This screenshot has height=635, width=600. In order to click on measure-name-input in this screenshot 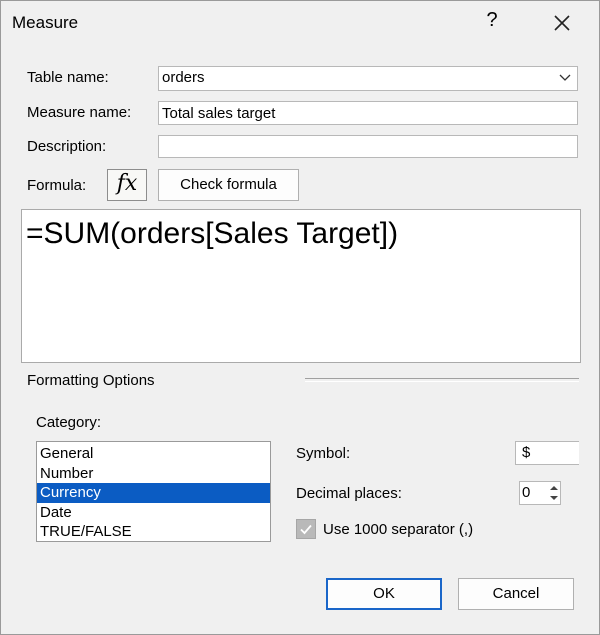, I will do `click(368, 113)`.